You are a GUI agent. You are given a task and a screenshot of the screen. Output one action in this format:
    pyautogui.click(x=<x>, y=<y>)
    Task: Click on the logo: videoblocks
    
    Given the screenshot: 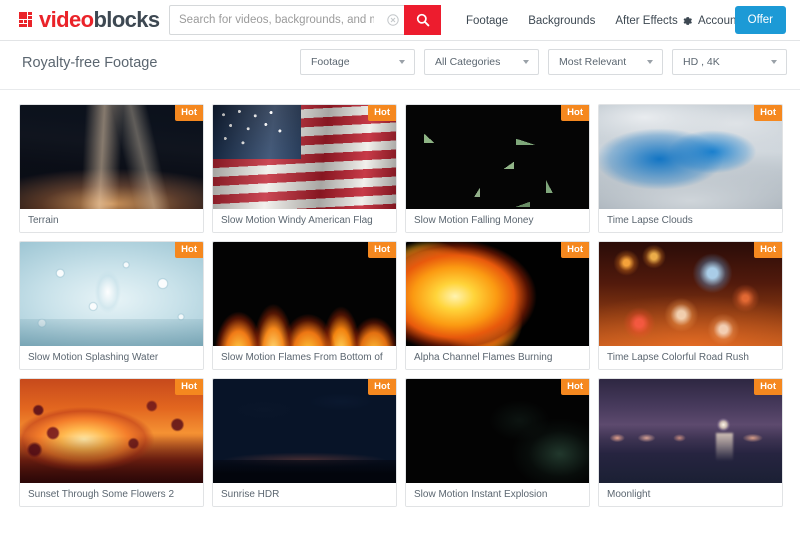 What is the action you would take?
    pyautogui.click(x=89, y=20)
    